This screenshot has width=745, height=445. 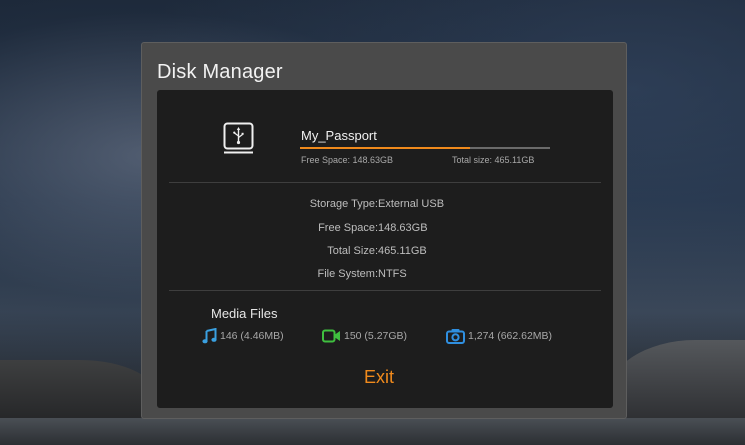 I want to click on divider-top, so click(x=385, y=182).